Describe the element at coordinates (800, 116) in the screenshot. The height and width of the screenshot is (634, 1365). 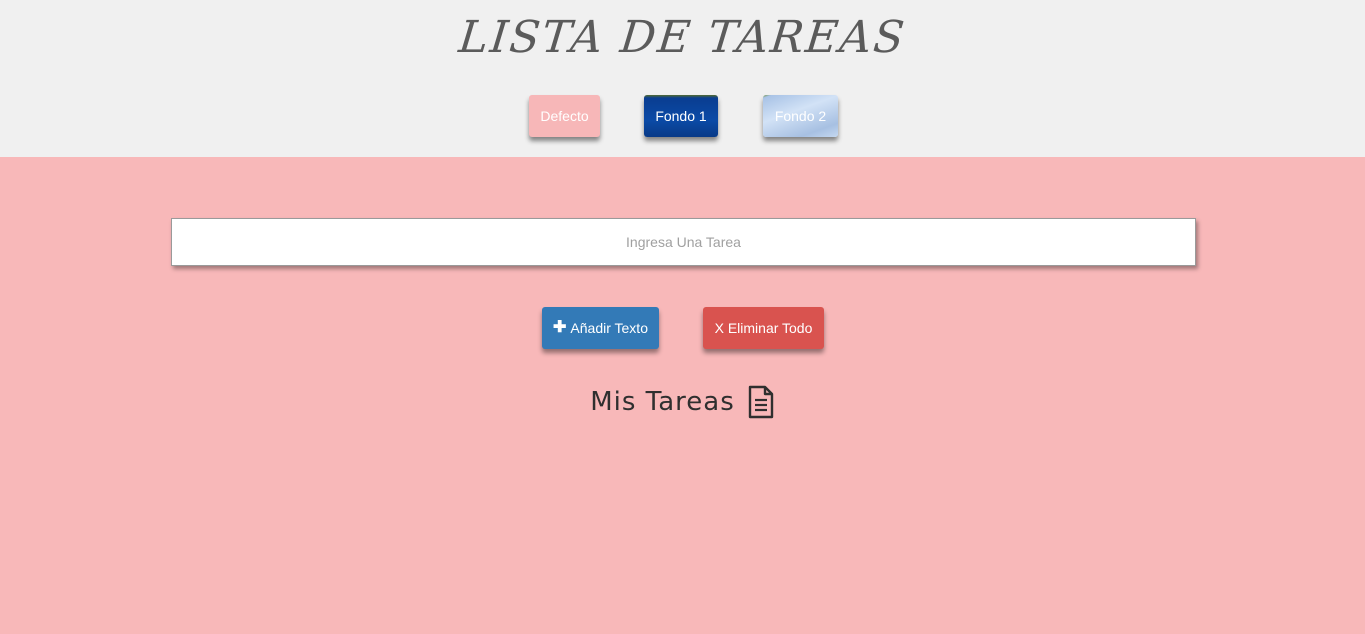
I see `background-fondo2-button: Fondo 2` at that location.